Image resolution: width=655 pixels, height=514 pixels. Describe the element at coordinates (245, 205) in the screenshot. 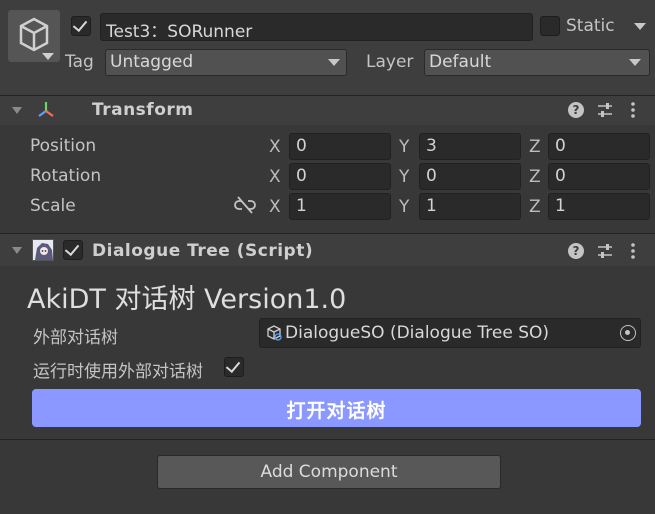

I see `unlinked-scale-icon` at that location.